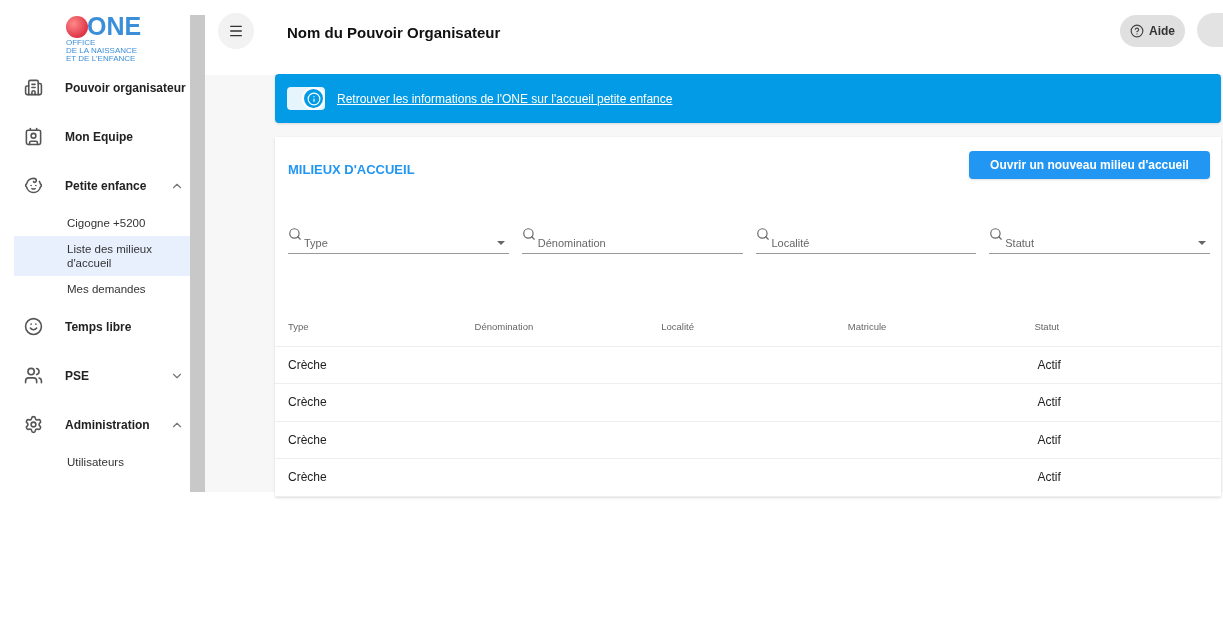 The width and height of the screenshot is (1223, 621). What do you see at coordinates (874, 242) in the screenshot?
I see `filter-field: Localité` at bounding box center [874, 242].